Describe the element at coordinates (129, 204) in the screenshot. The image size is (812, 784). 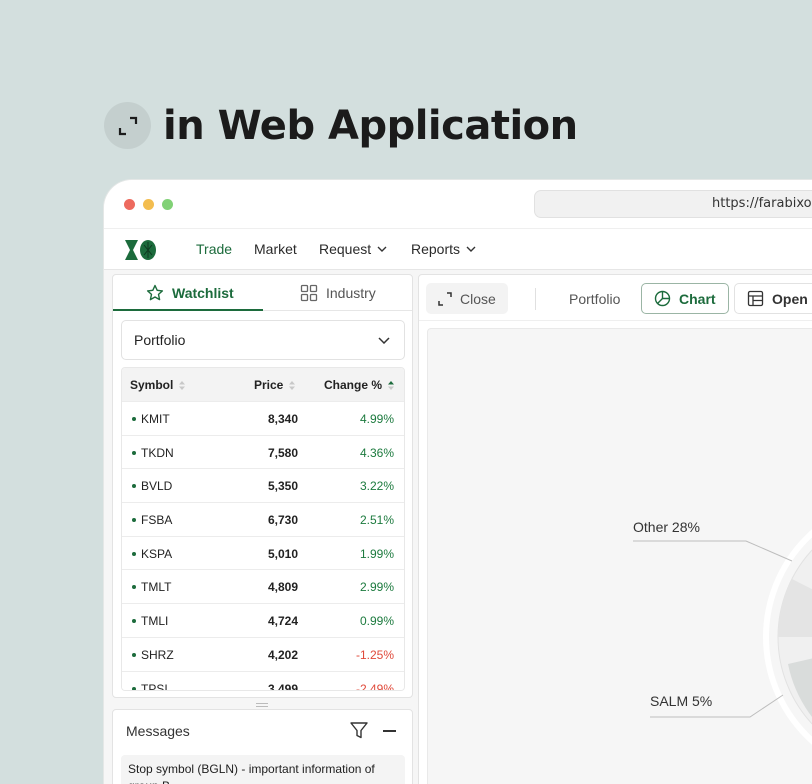
I see `window-close-dot` at that location.